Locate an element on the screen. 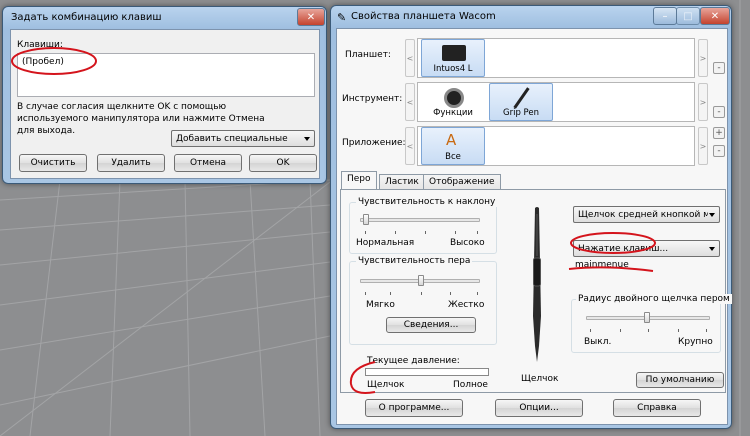  pen-tip-label: Щелчок is located at coordinates (540, 379).